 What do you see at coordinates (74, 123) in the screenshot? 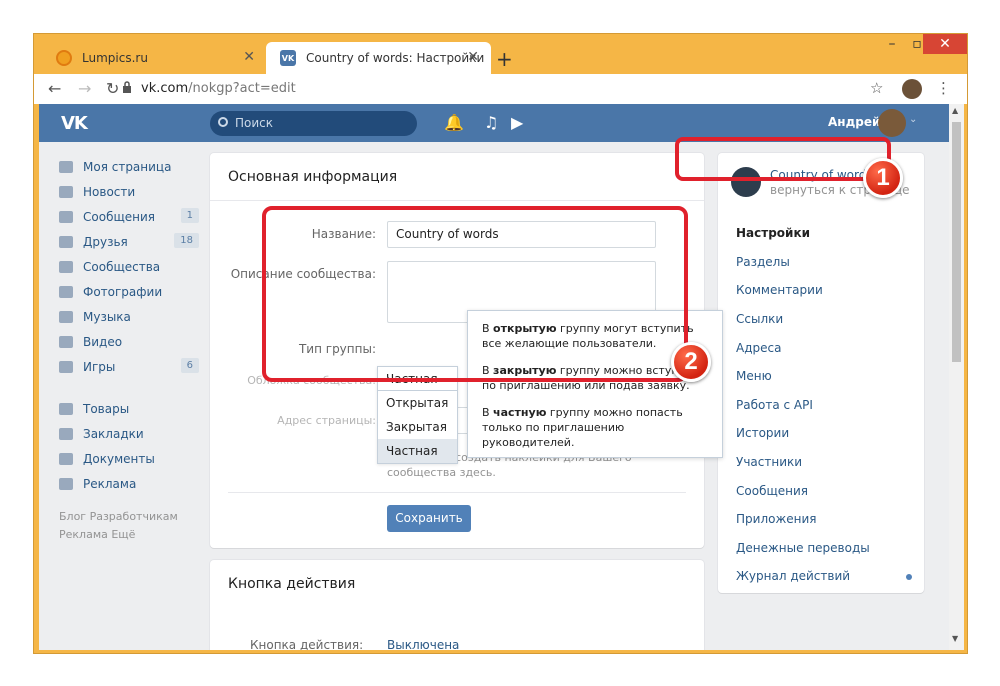
I see `vk-logo: VK` at bounding box center [74, 123].